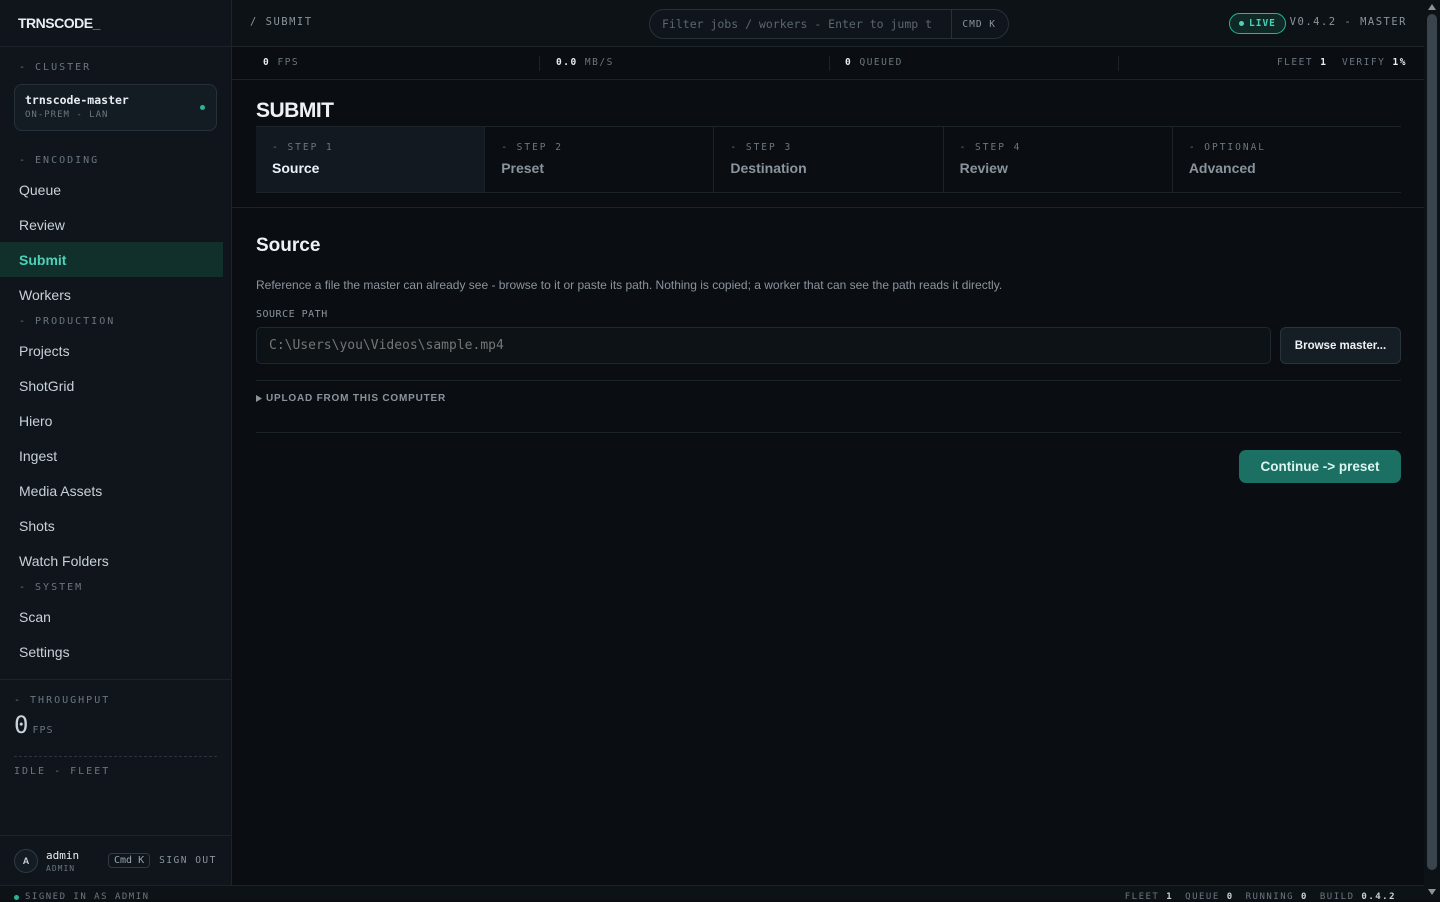 The width and height of the screenshot is (1440, 902). I want to click on breadcrumb: / SUBMIT, so click(281, 22).